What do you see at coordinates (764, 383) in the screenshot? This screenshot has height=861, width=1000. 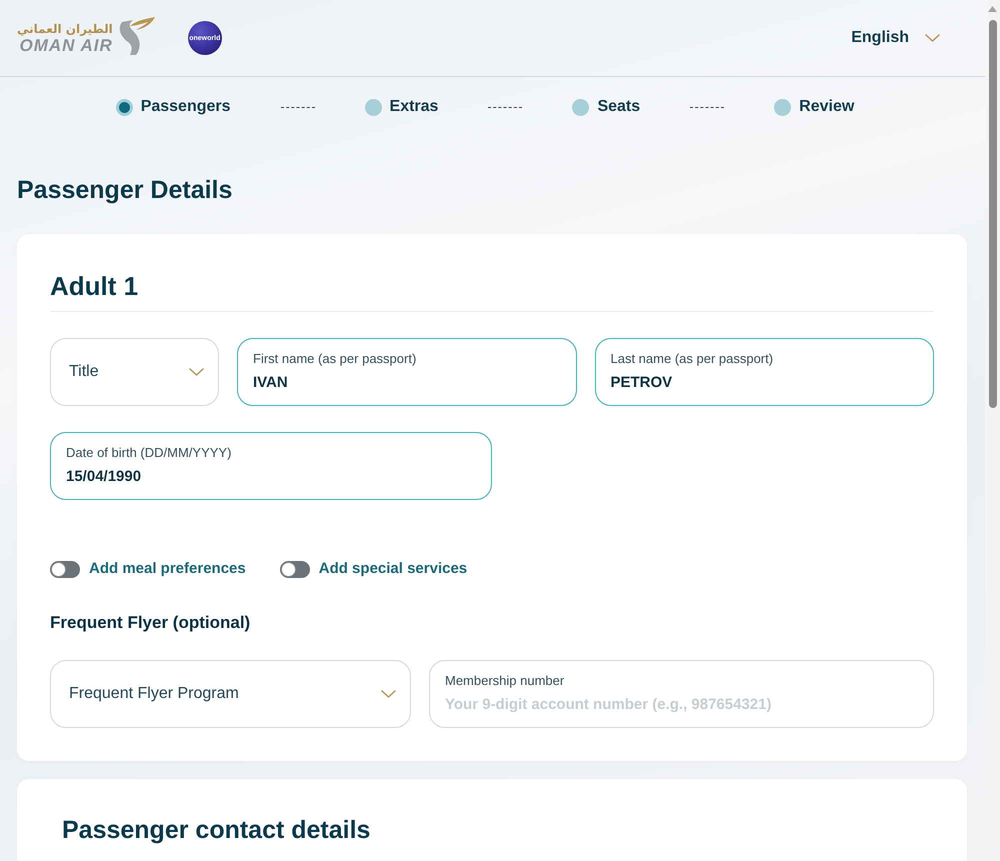 I see `field-input: PETROV` at bounding box center [764, 383].